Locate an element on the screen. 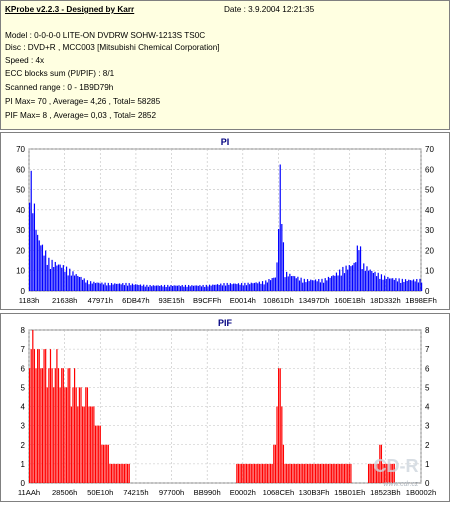  pif-stats: PIF Max= 8 , Average= 0,03 , Total= 2852 is located at coordinates (81, 115).